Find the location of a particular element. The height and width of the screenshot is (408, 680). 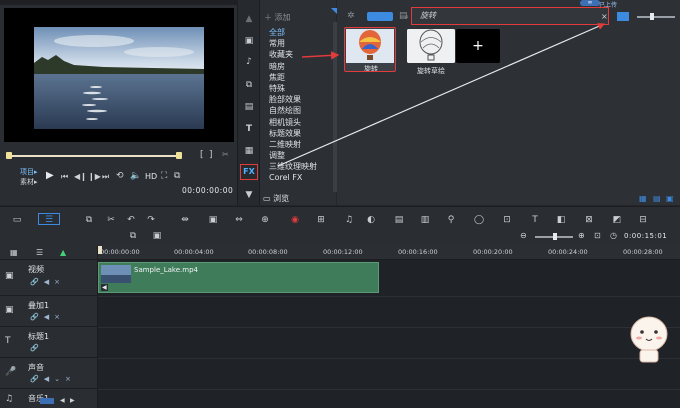

track-voice-controls: 🔗◀⌄× is located at coordinates (53, 379).